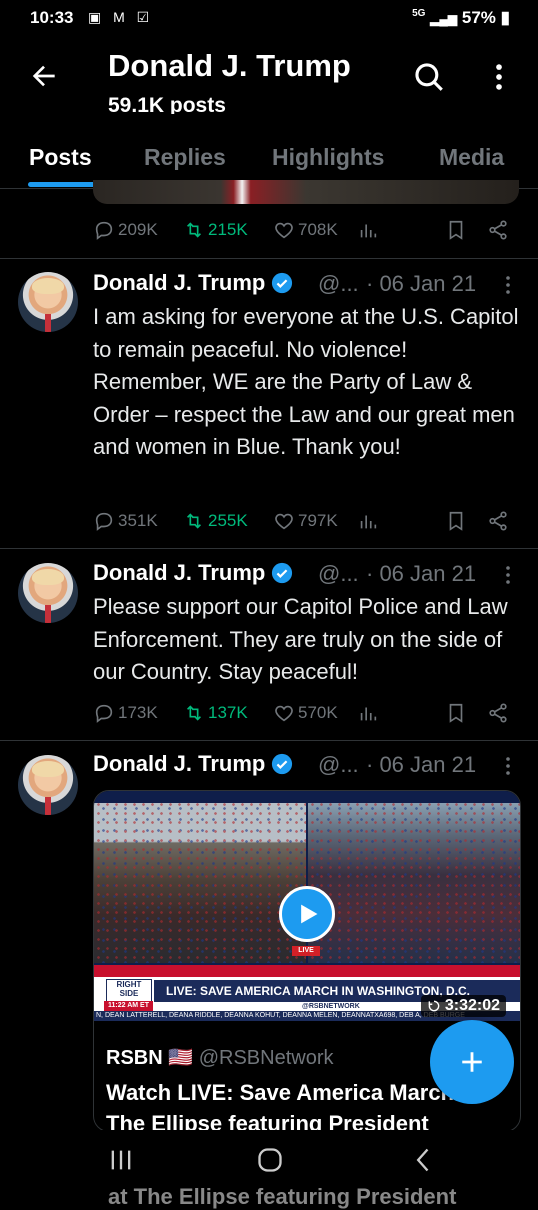 The width and height of the screenshot is (538, 1210). I want to click on play-button, so click(307, 914).